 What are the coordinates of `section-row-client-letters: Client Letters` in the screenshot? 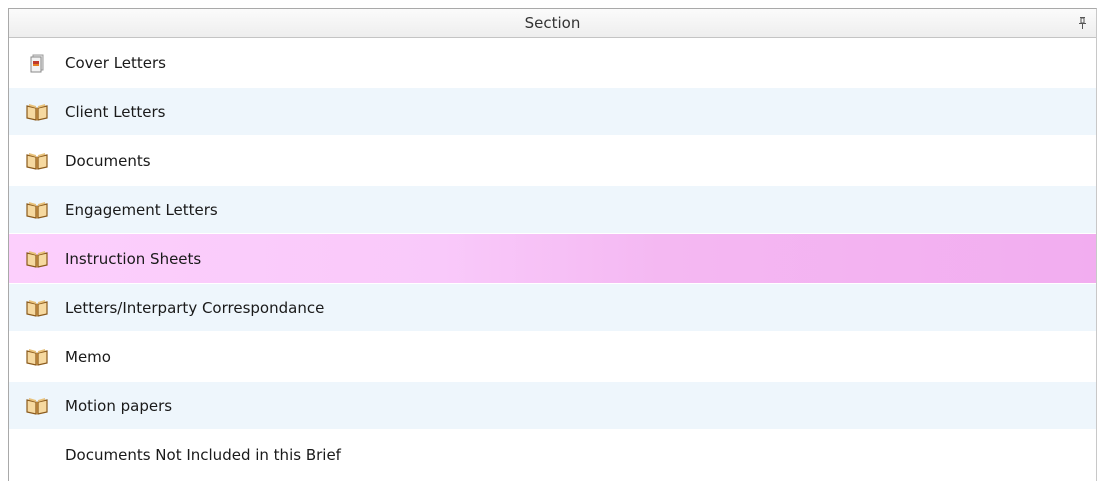 It's located at (552, 111).